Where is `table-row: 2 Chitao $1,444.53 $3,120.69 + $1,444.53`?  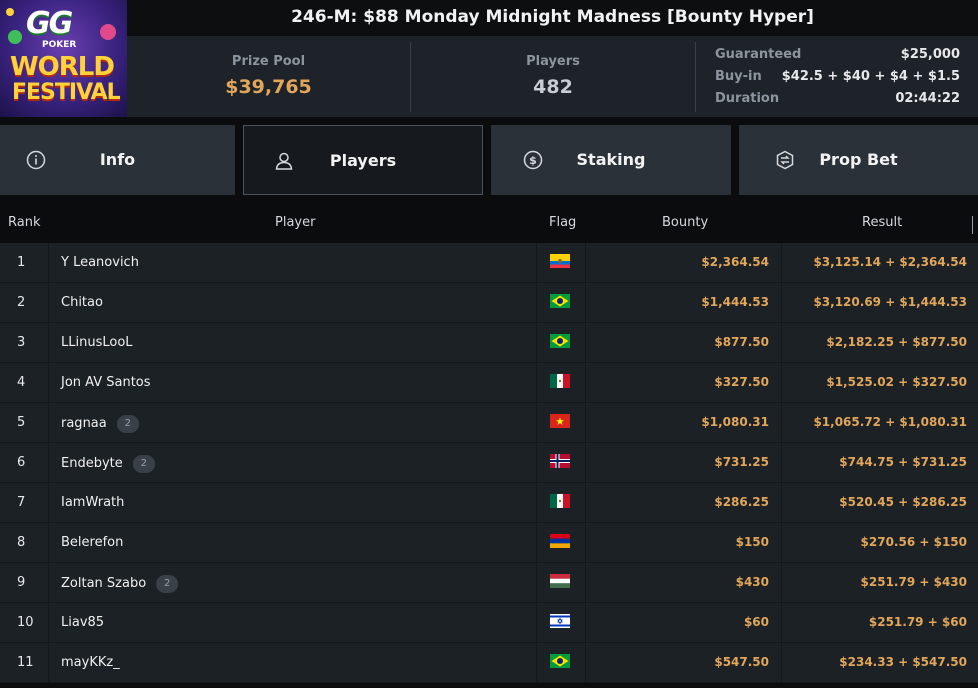 table-row: 2 Chitao $1,444.53 $3,120.69 + $1,444.53 is located at coordinates (489, 303).